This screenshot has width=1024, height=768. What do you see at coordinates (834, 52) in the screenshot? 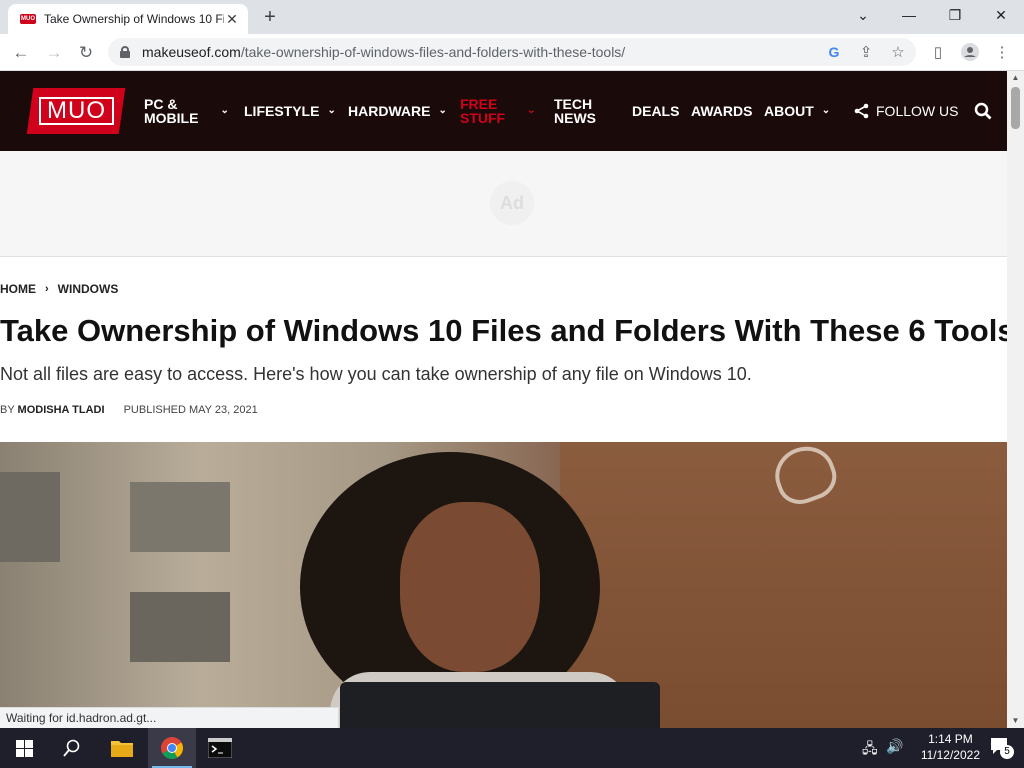
I see `google-icon: G` at bounding box center [834, 52].